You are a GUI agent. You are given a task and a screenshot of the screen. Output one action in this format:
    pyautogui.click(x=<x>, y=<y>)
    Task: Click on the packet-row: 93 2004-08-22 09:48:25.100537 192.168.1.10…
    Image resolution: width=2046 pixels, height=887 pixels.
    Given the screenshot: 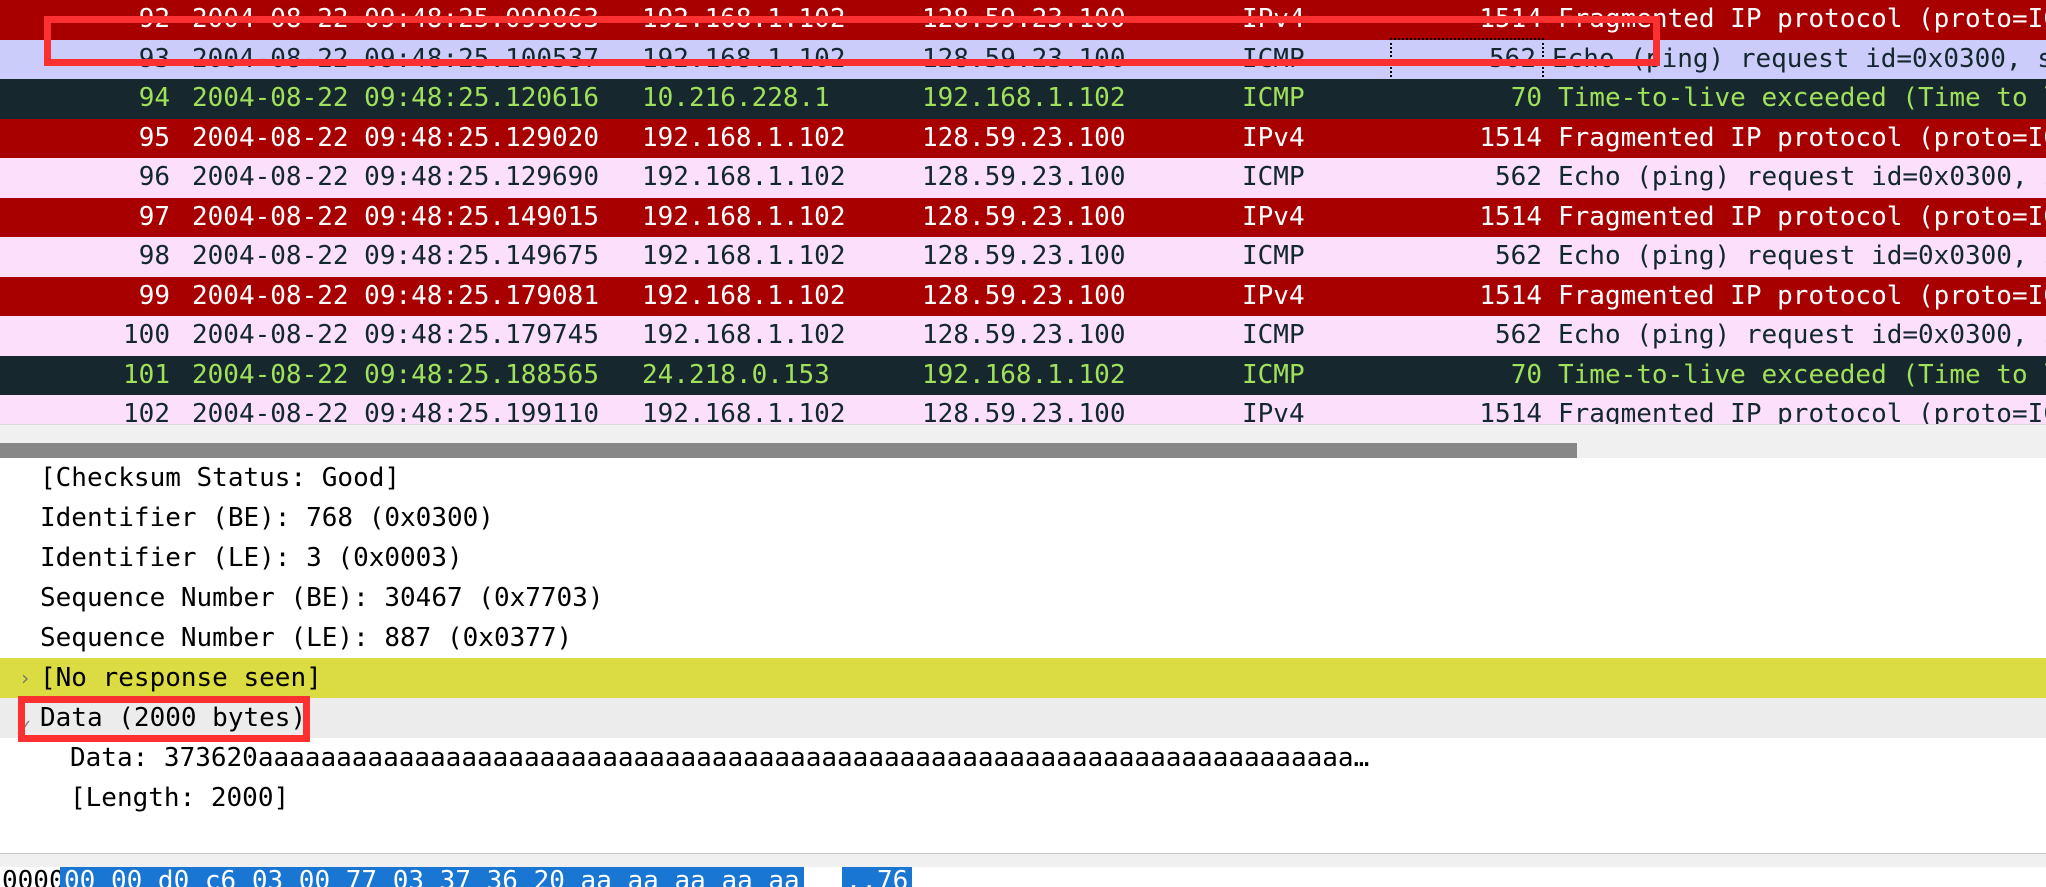 What is the action you would take?
    pyautogui.click(x=1023, y=59)
    